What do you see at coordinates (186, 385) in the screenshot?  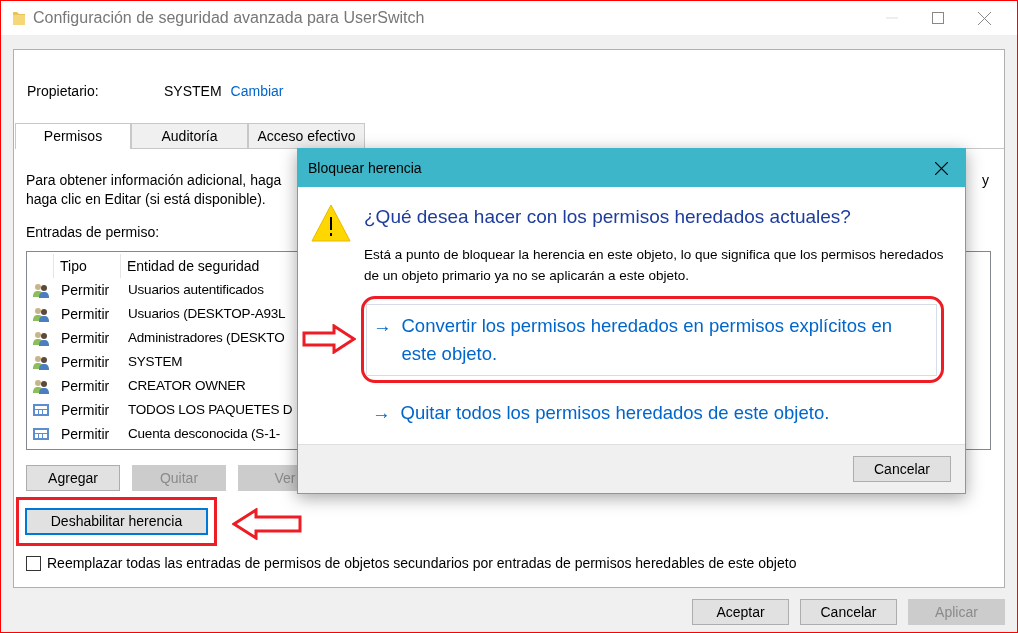 I see `table-cell-text: CREATOR OWNER` at bounding box center [186, 385].